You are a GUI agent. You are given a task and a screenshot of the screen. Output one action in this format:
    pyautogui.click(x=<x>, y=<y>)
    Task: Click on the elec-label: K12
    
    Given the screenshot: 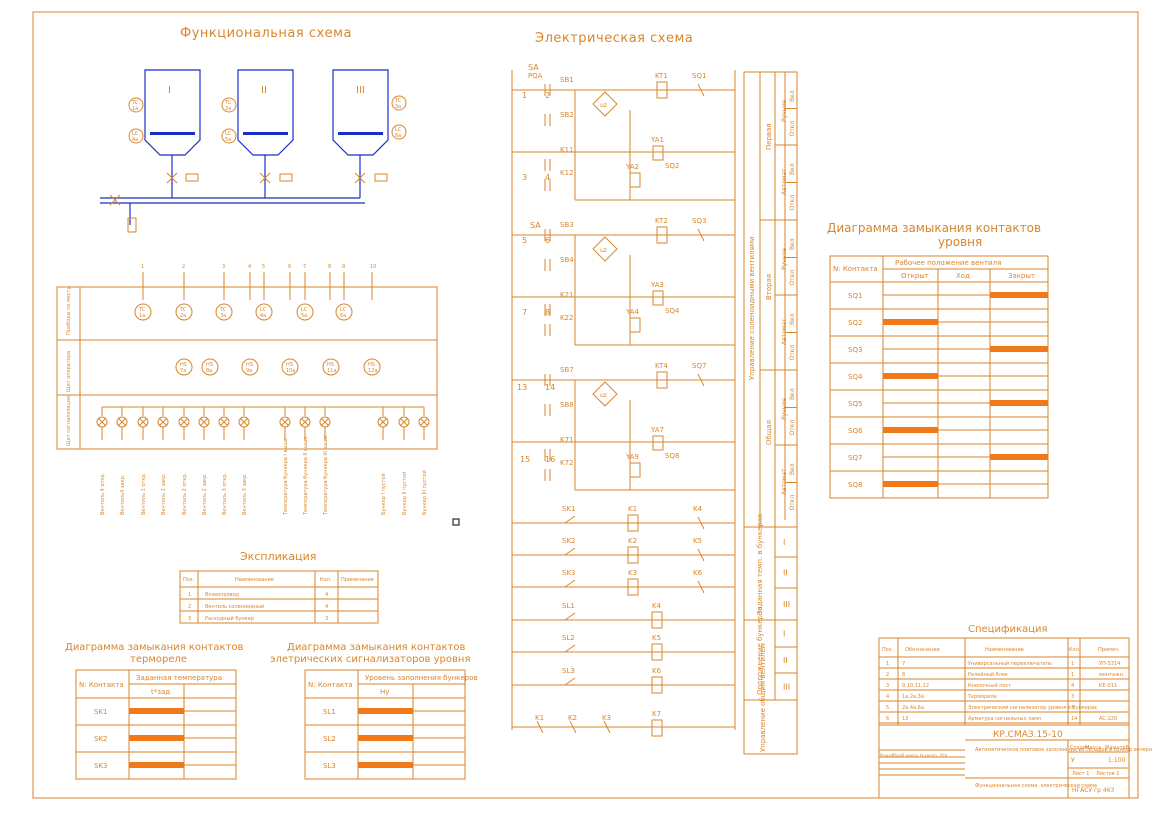 What is the action you would take?
    pyautogui.click(x=567, y=173)
    